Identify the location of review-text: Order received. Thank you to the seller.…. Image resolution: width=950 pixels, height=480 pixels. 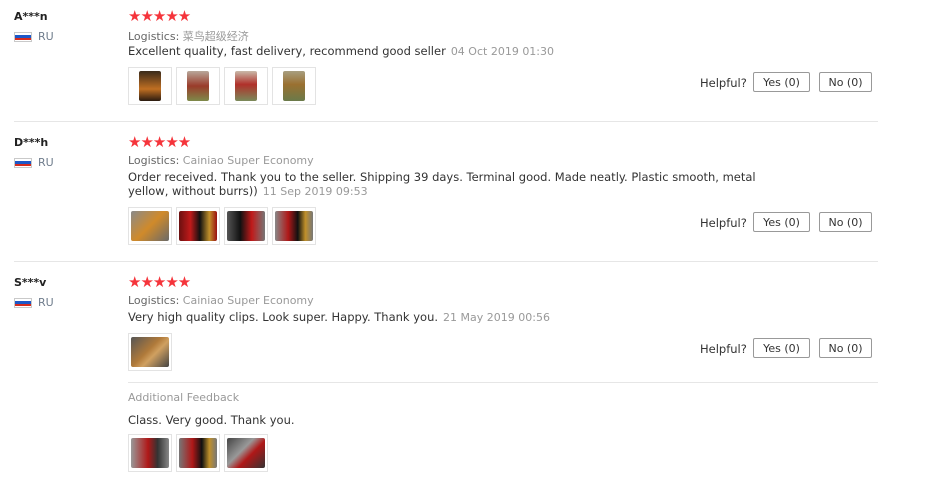
(442, 184).